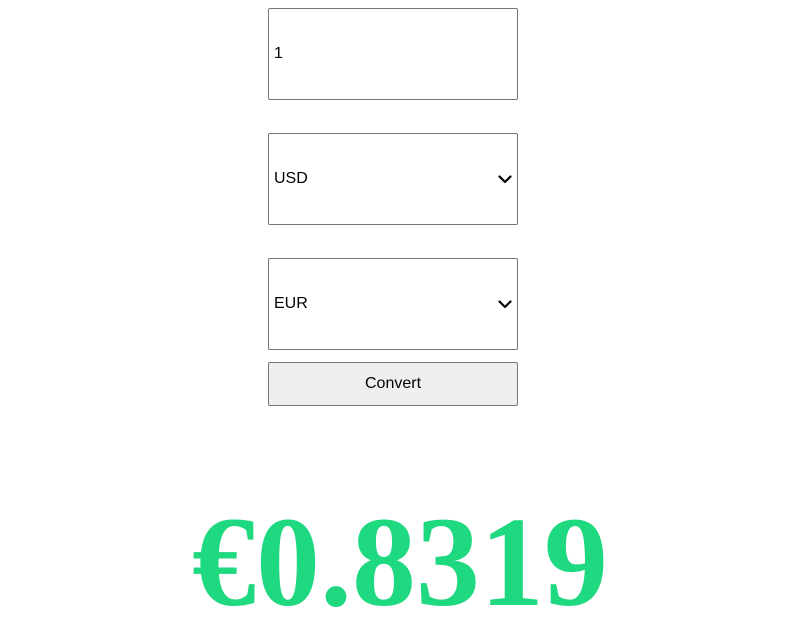 Image resolution: width=800 pixels, height=625 pixels. What do you see at coordinates (400, 558) in the screenshot?
I see `conversion-result: €0.8319` at bounding box center [400, 558].